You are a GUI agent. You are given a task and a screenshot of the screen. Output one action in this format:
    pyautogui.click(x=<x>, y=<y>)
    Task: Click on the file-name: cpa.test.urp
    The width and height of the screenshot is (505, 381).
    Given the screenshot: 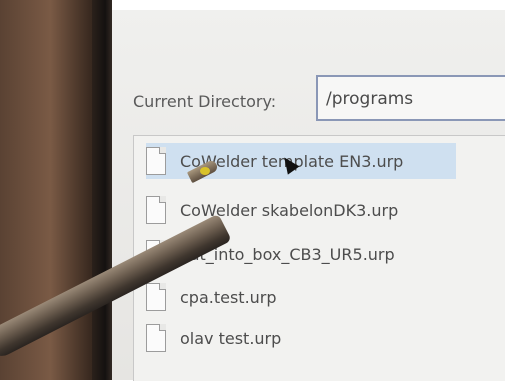 What is the action you would take?
    pyautogui.click(x=228, y=297)
    